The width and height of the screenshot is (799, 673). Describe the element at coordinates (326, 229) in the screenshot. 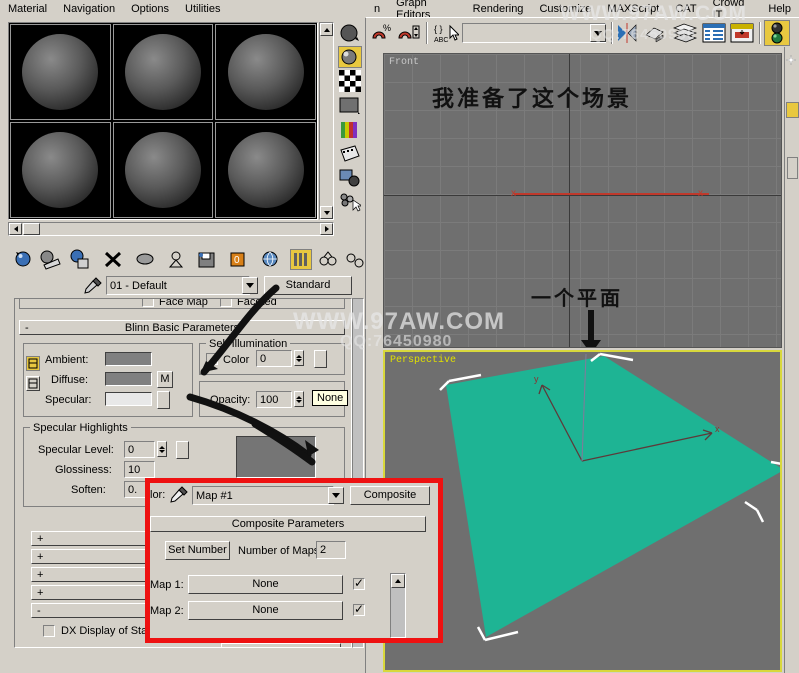

I see `hscroll-right-button` at that location.